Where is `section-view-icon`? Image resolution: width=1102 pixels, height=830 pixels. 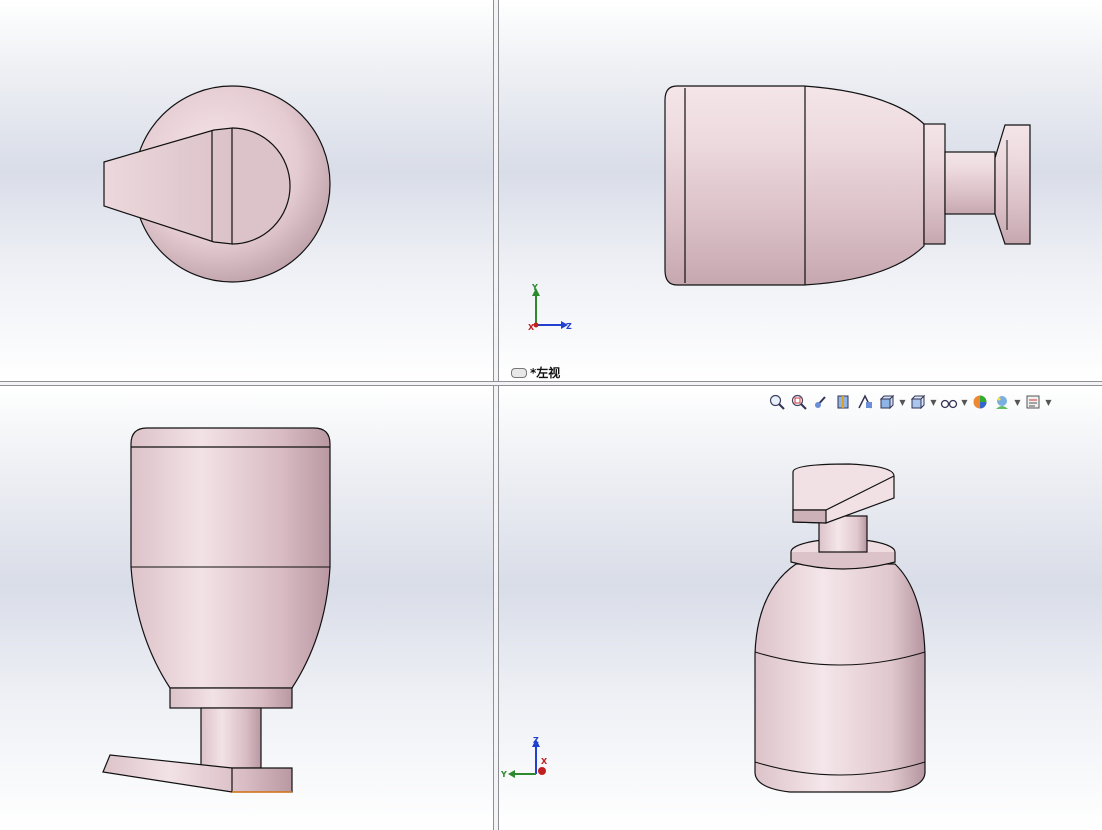
section-view-icon is located at coordinates (843, 402).